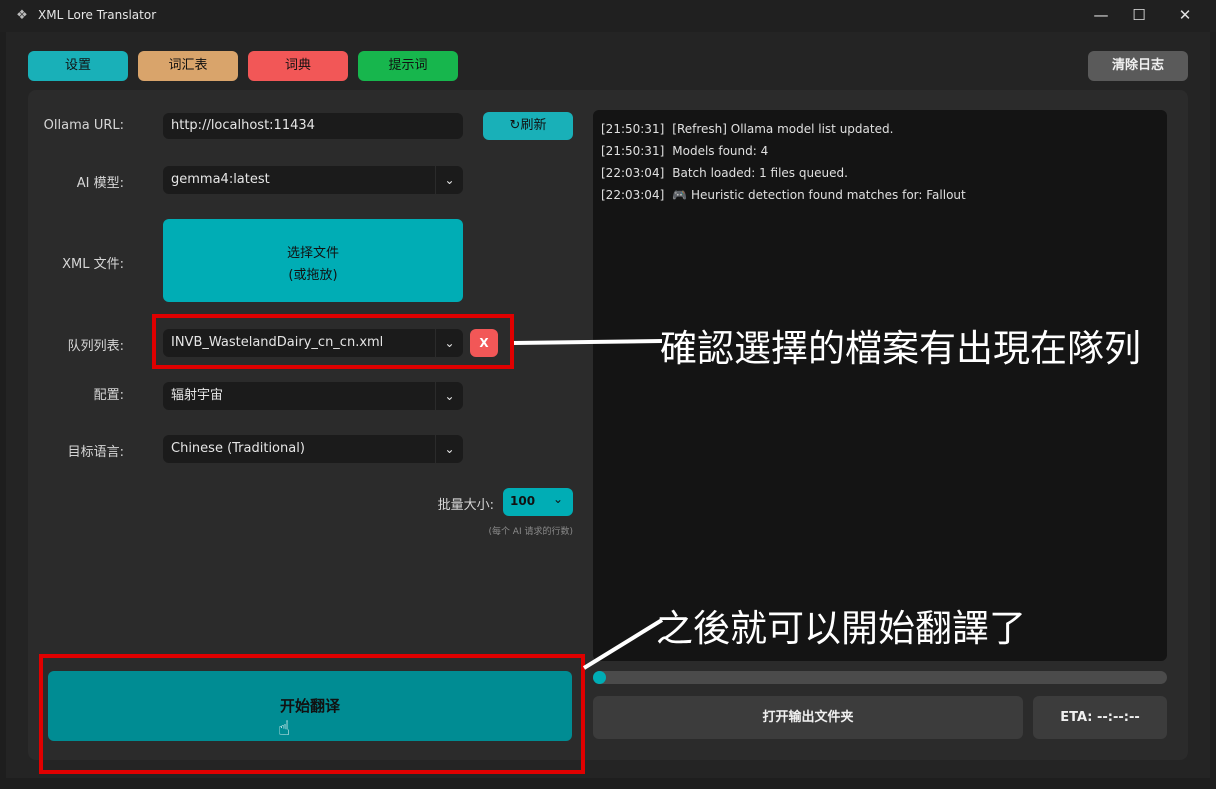 The height and width of the screenshot is (789, 1216). I want to click on annotation-arrows, so click(588, 504).